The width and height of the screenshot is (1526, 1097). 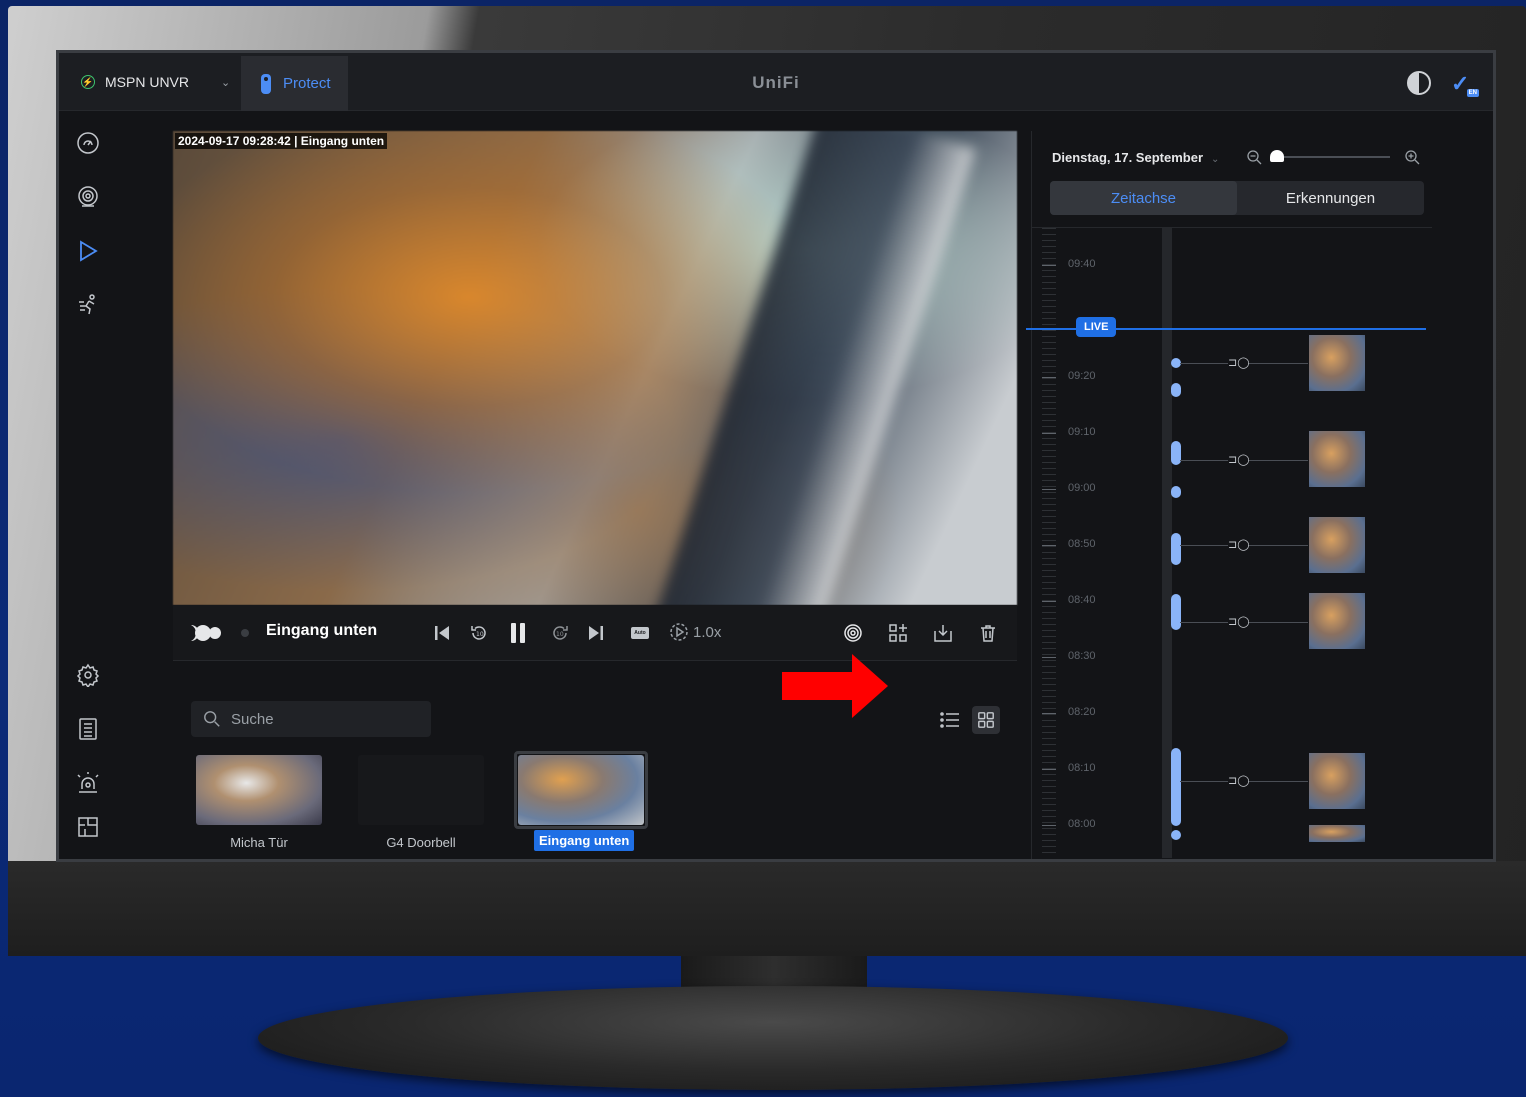 What do you see at coordinates (1049, 543) in the screenshot?
I see `time-ruler` at bounding box center [1049, 543].